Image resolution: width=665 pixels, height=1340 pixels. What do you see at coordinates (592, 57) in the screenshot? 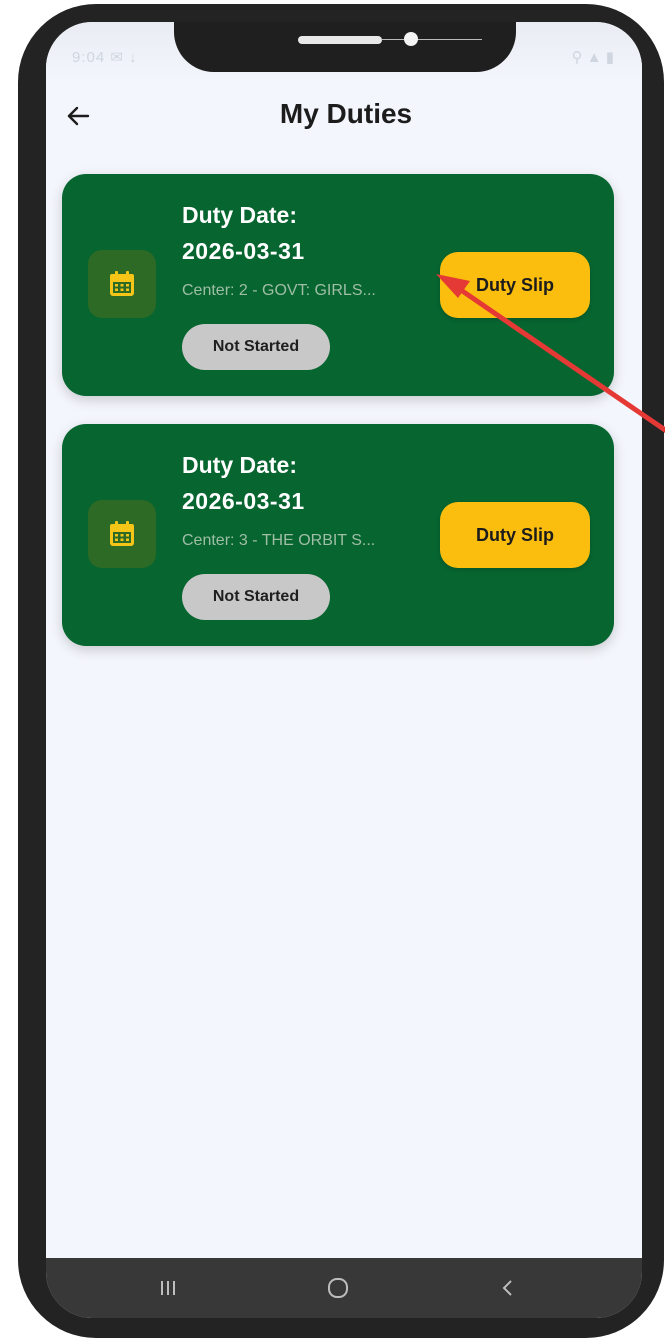
I see `status-indicators: ⚲ ▲ ▮` at bounding box center [592, 57].